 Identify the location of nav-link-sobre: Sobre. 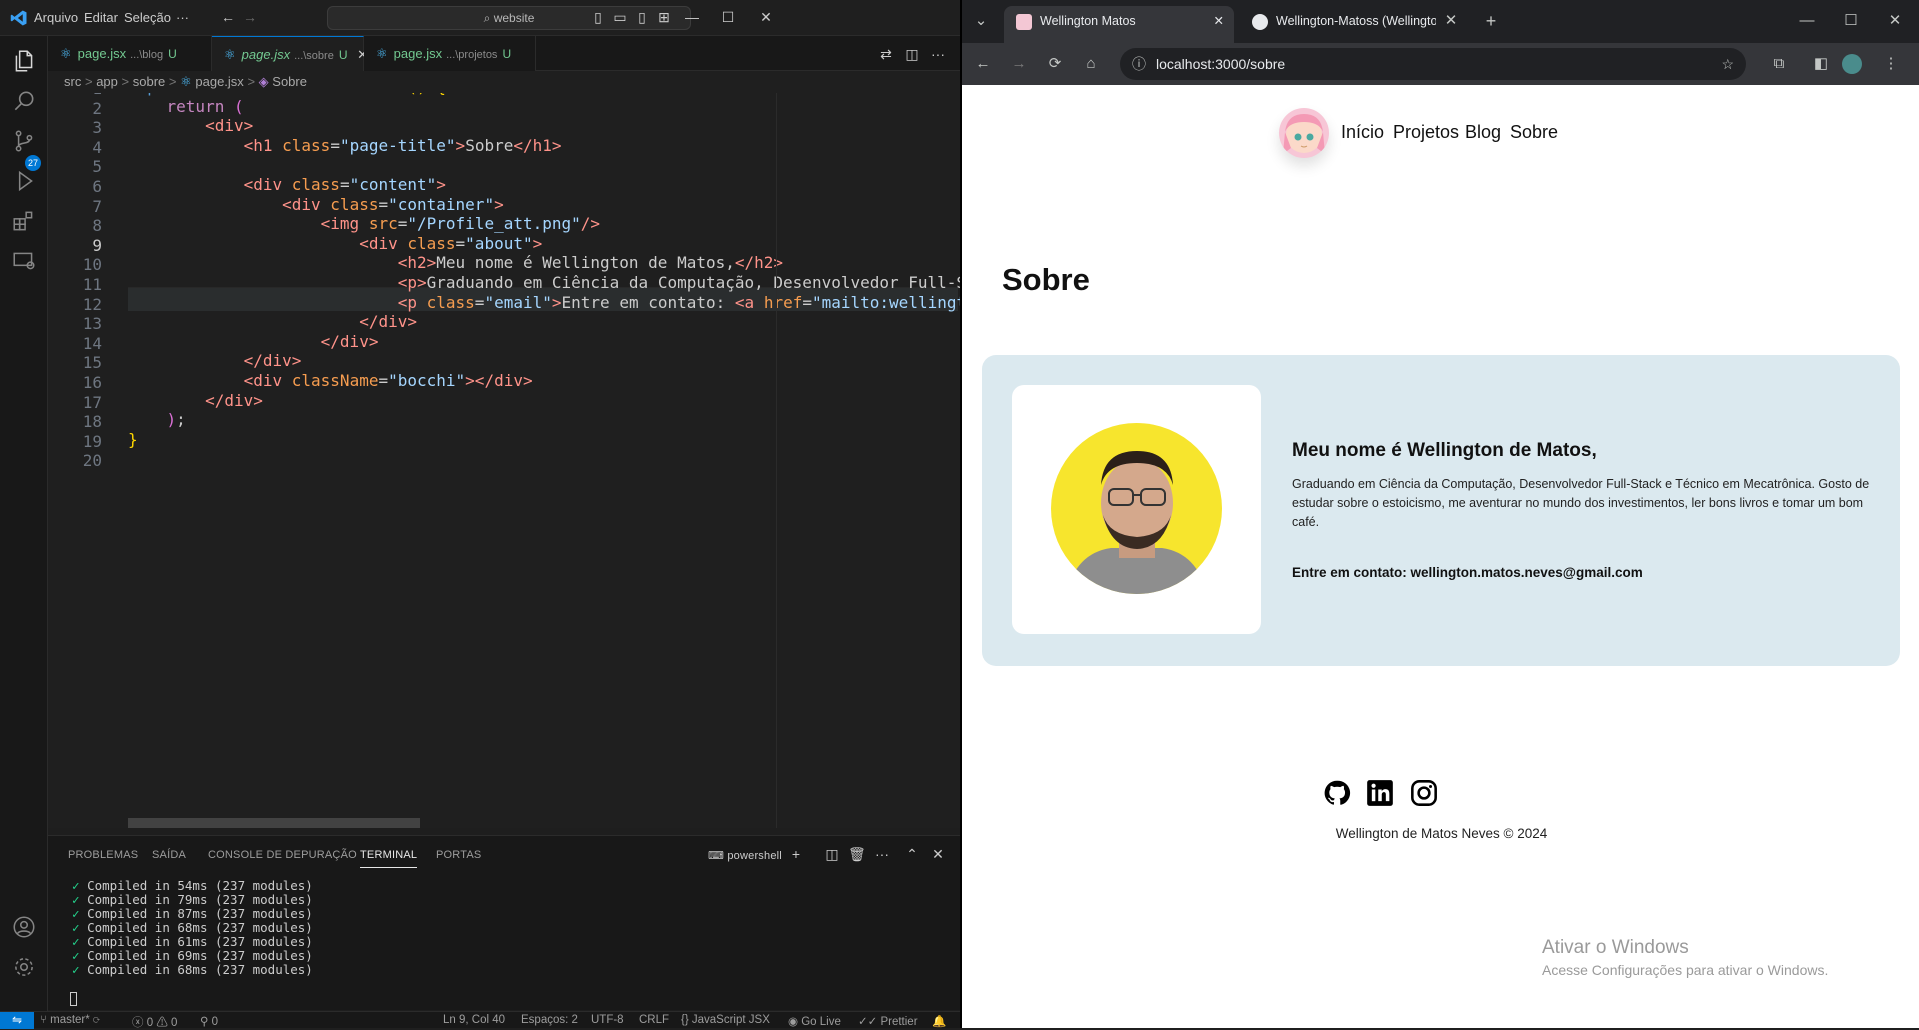
(1534, 132).